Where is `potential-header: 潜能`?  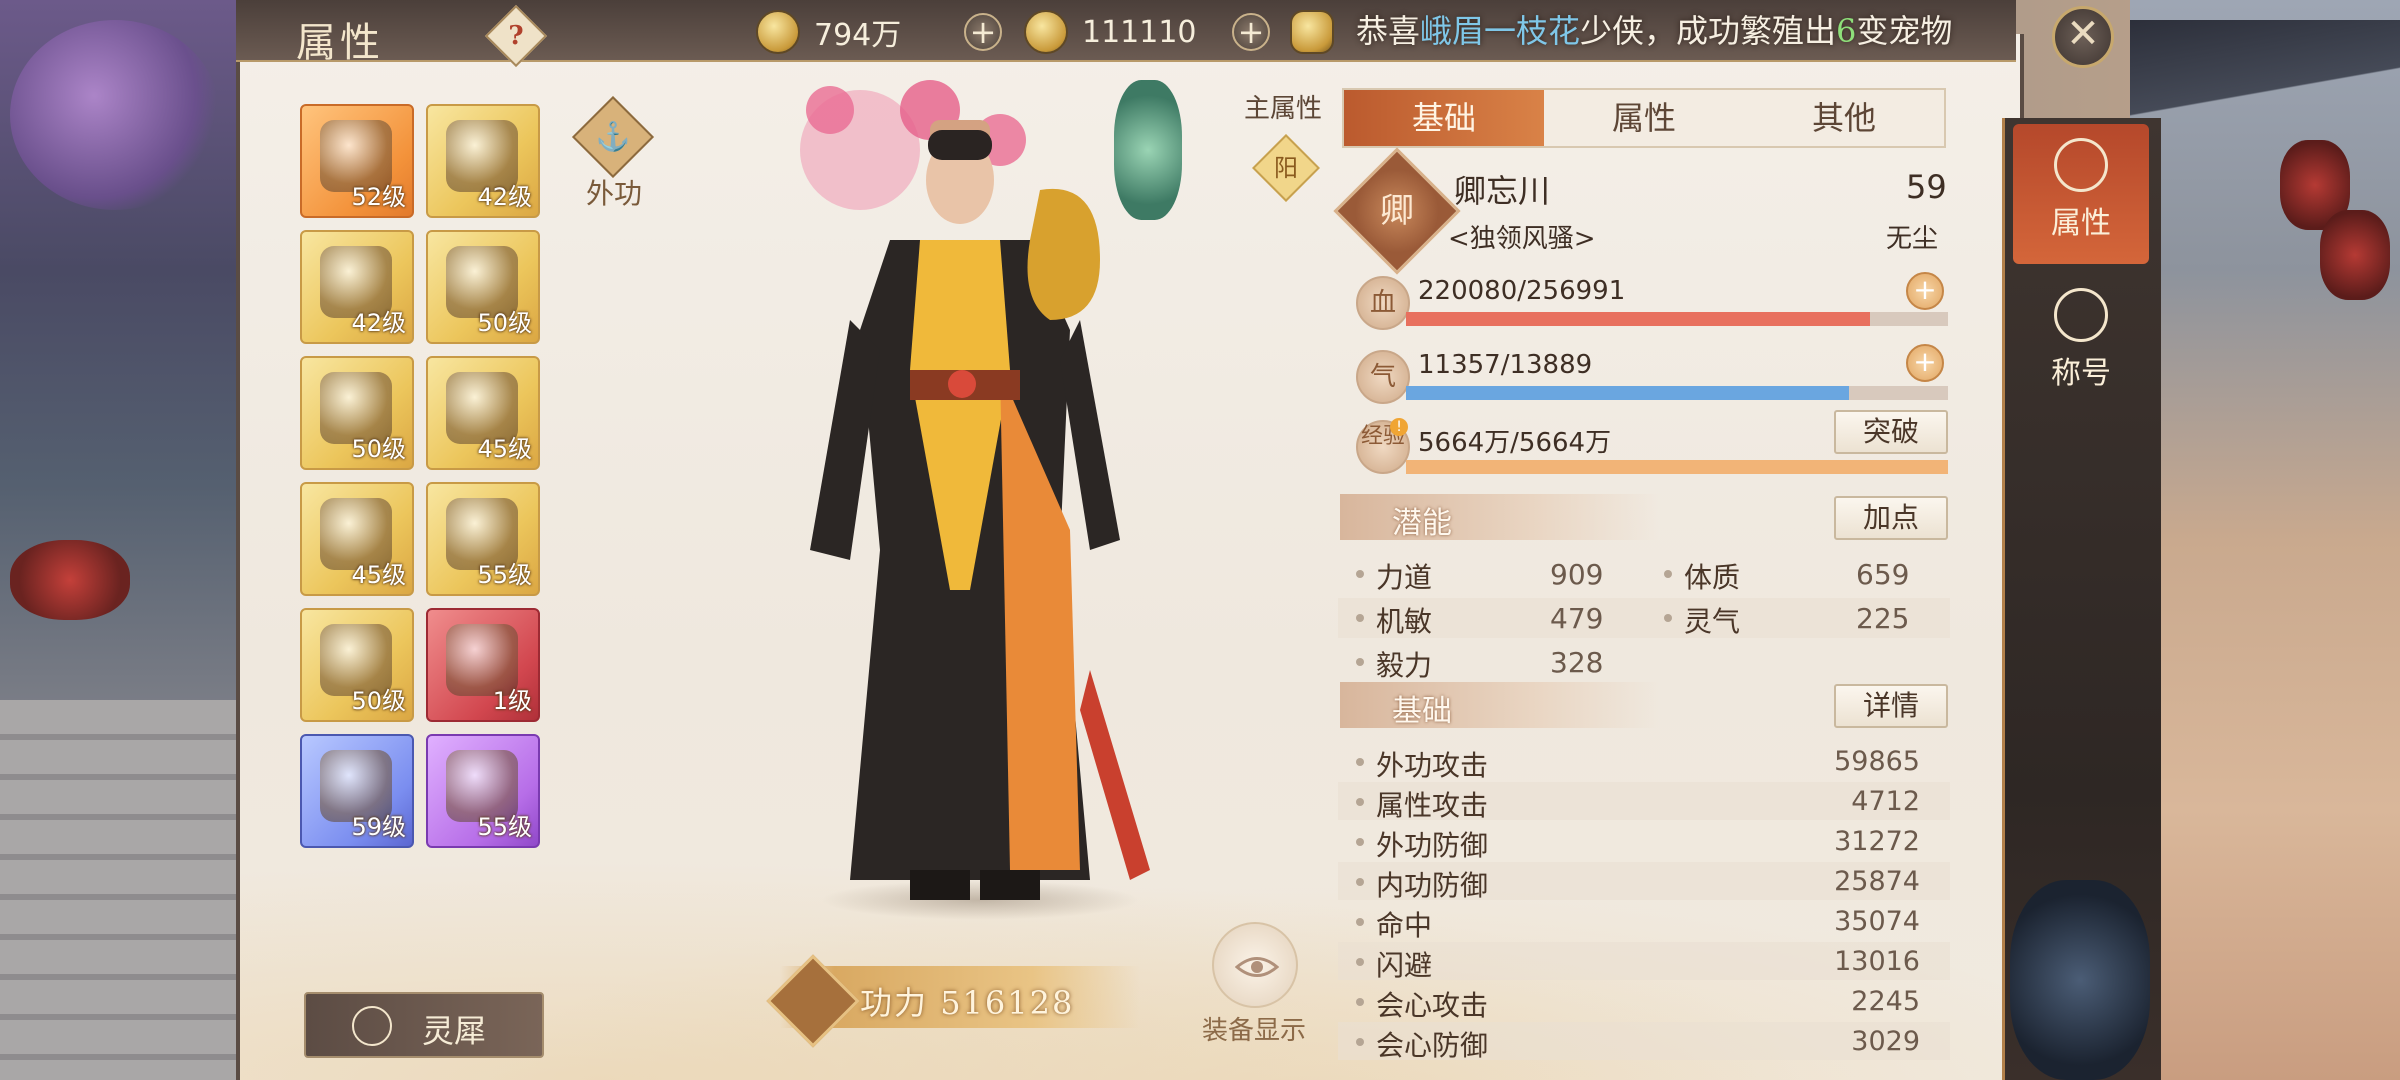 potential-header: 潜能 is located at coordinates (1500, 517).